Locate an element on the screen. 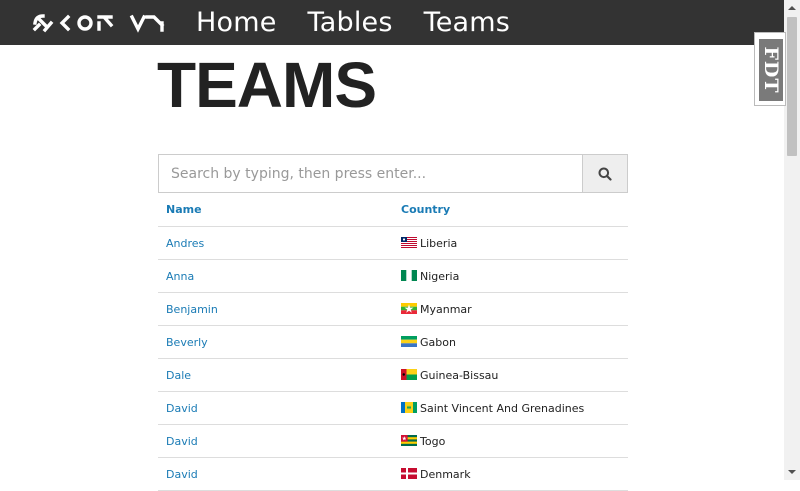 The width and height of the screenshot is (800, 491). fdt-badge-panel: FDT is located at coordinates (771, 70).